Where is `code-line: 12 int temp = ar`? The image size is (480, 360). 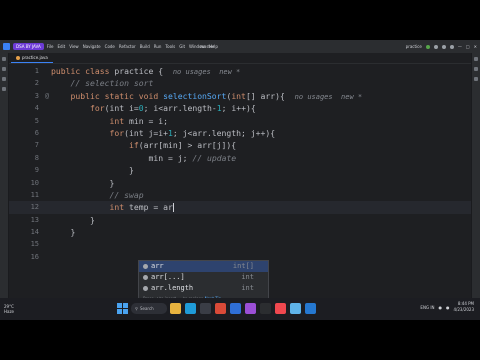 code-line: 12 int temp = ar is located at coordinates (240, 207).